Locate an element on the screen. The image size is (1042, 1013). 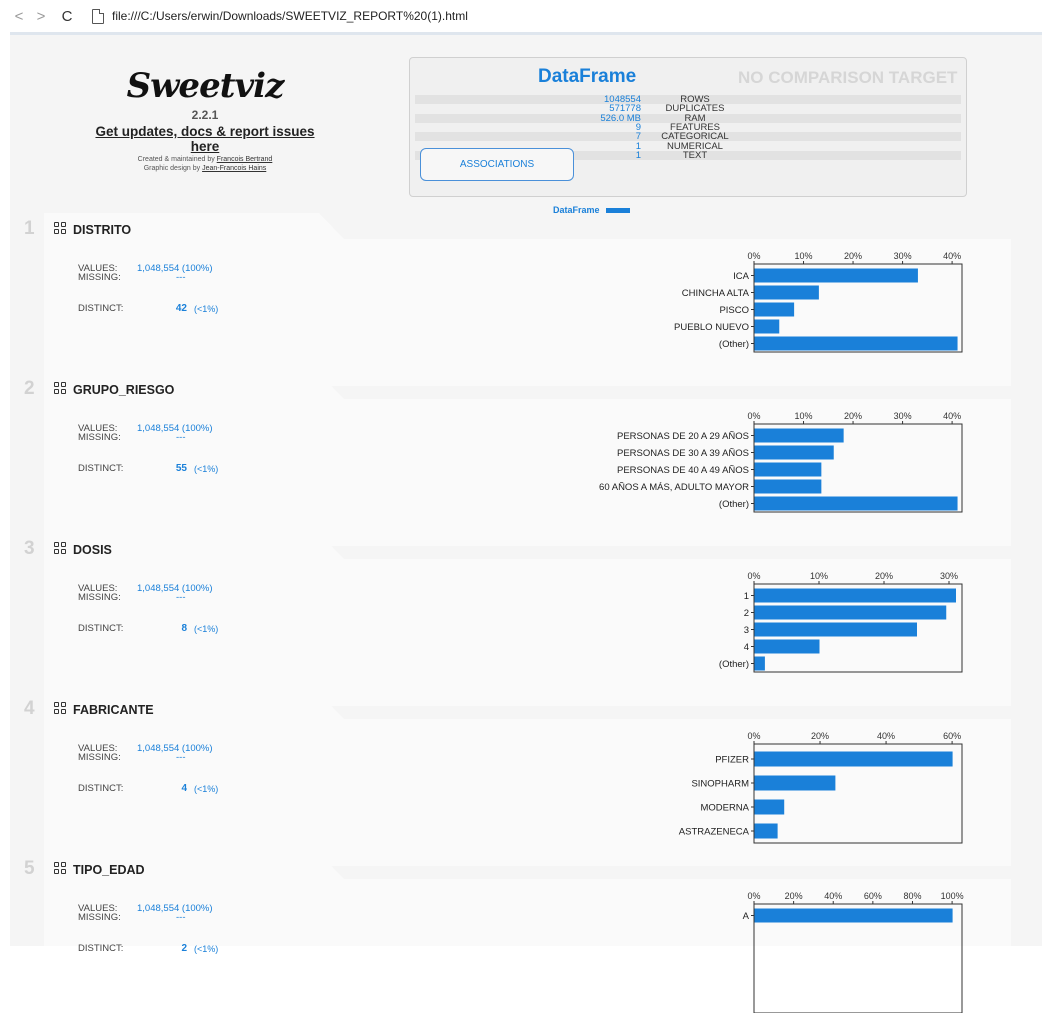
category-label: MODERNA is located at coordinates (724, 808).